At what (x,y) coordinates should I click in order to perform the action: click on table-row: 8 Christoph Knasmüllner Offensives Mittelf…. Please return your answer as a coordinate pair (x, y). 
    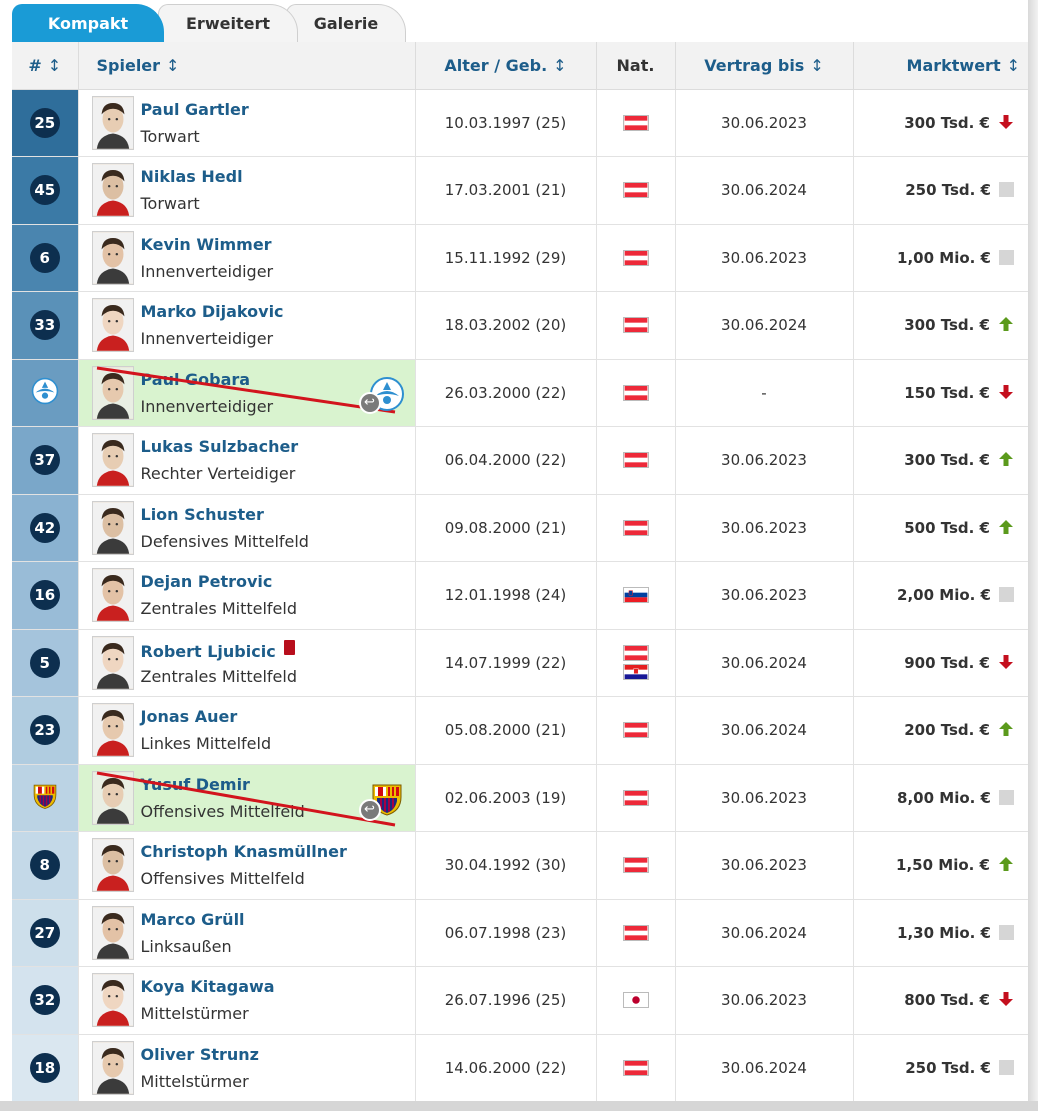
    Looking at the image, I should click on (520, 865).